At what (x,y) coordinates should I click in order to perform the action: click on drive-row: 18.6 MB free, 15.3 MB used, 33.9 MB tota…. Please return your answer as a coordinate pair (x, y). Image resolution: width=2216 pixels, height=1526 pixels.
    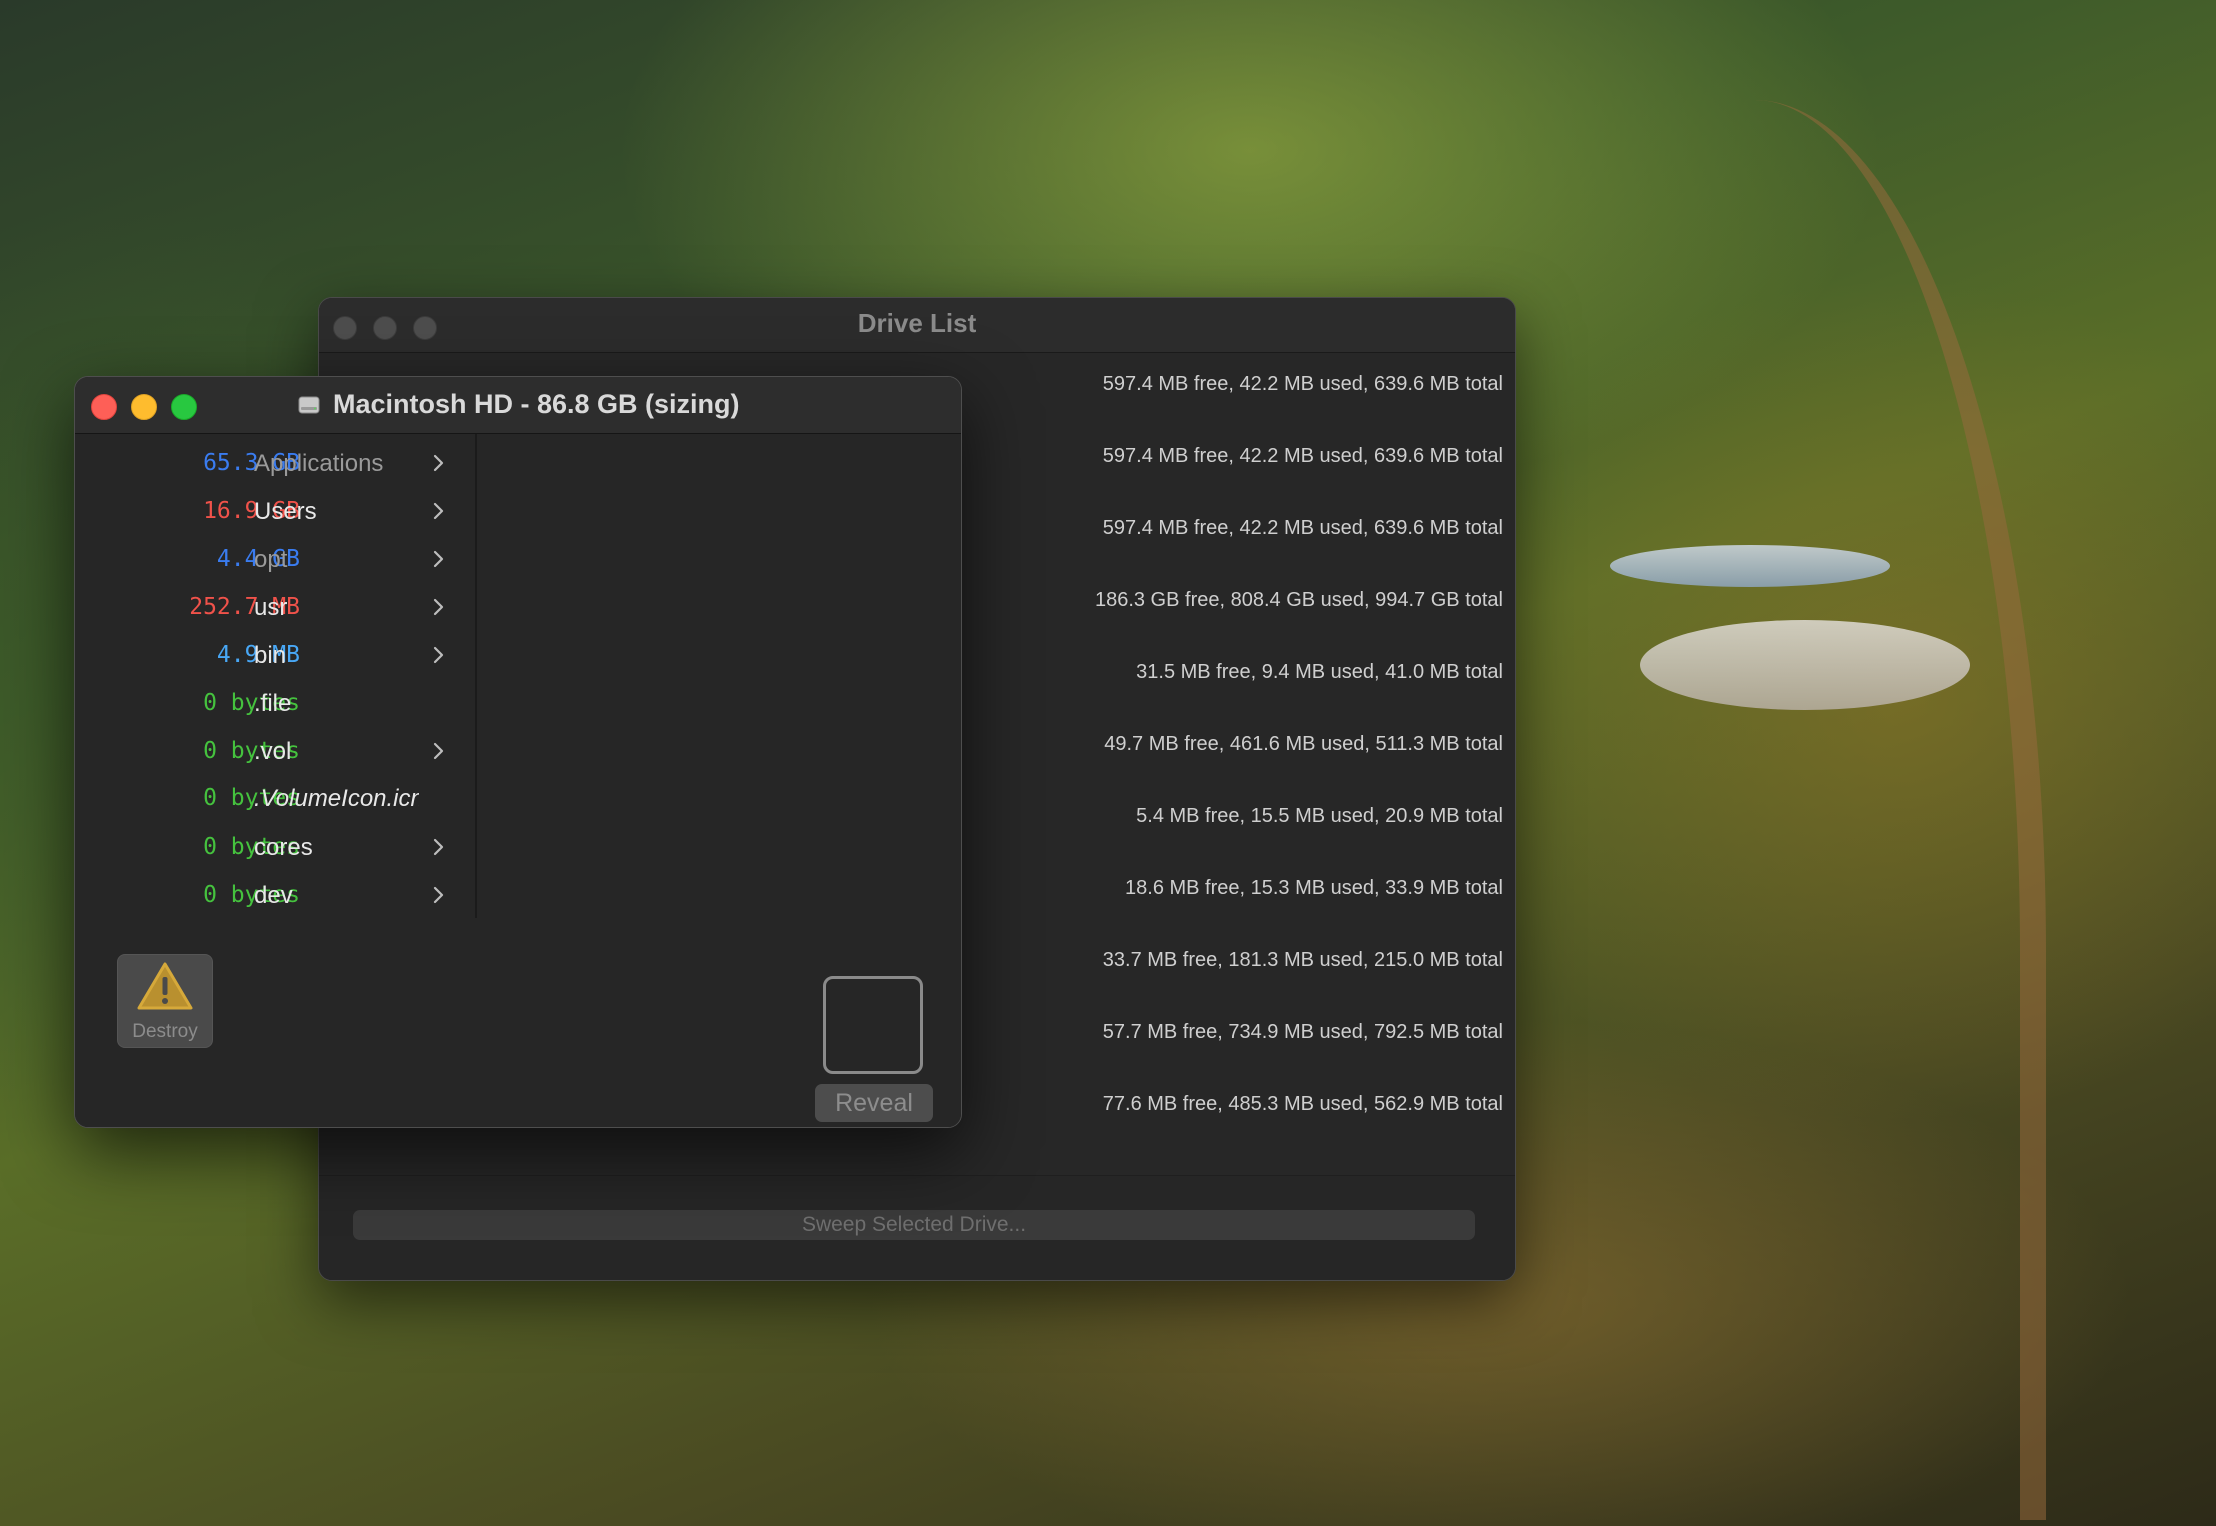
    Looking at the image, I should click on (1314, 888).